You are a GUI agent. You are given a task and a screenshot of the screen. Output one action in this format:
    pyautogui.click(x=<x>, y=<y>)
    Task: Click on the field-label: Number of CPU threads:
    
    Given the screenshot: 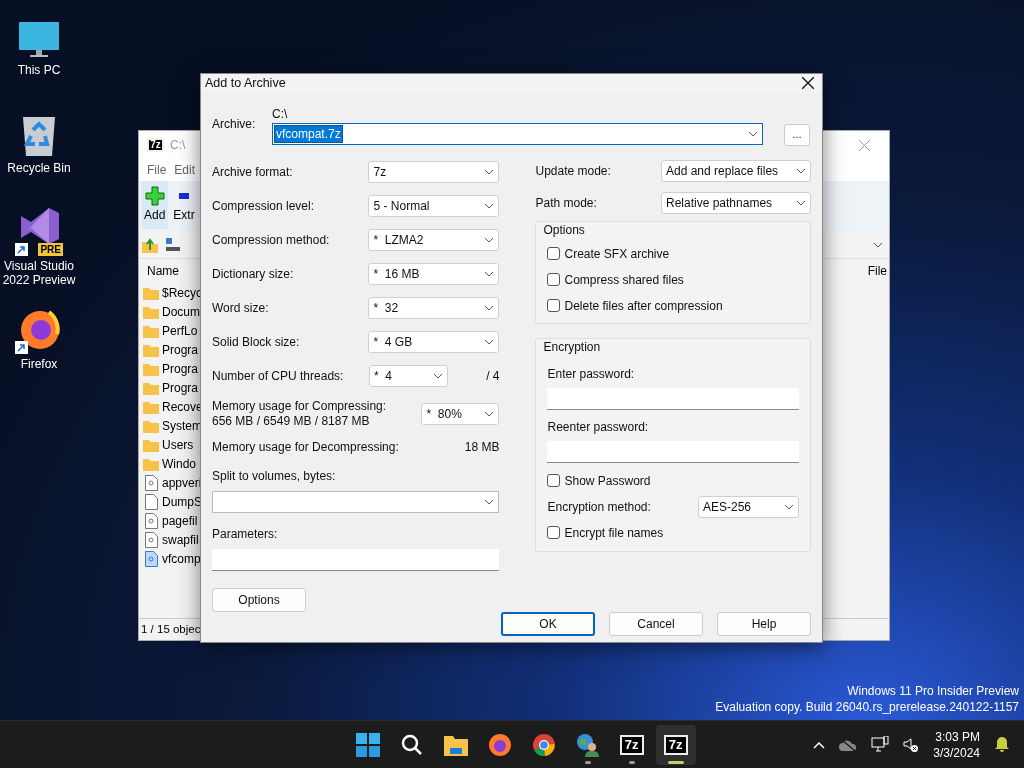 What is the action you would take?
    pyautogui.click(x=278, y=376)
    